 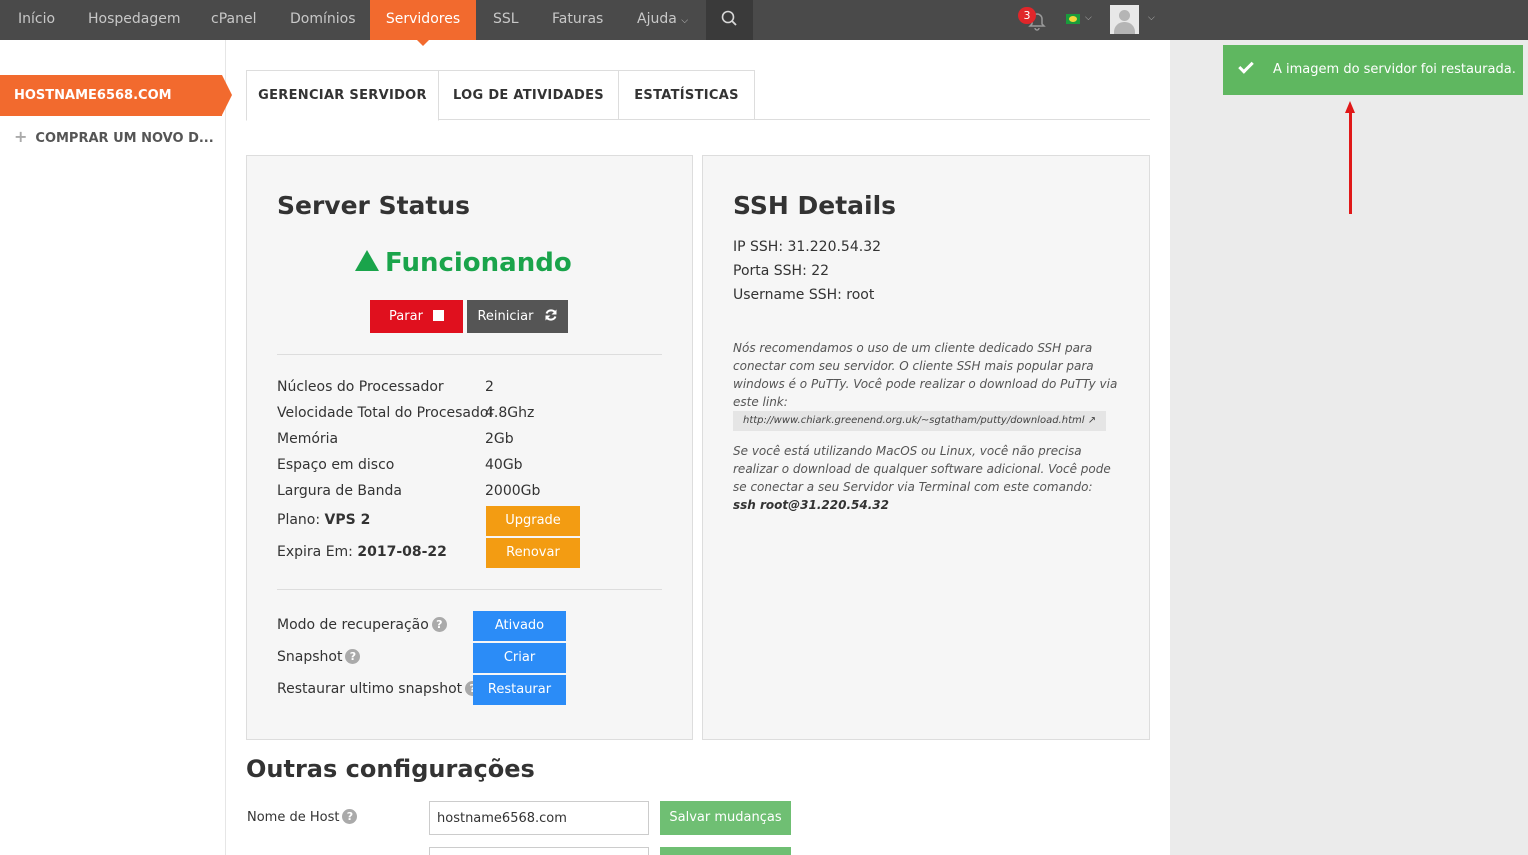 I want to click on spec-value: 4.8Ghz, so click(x=510, y=413).